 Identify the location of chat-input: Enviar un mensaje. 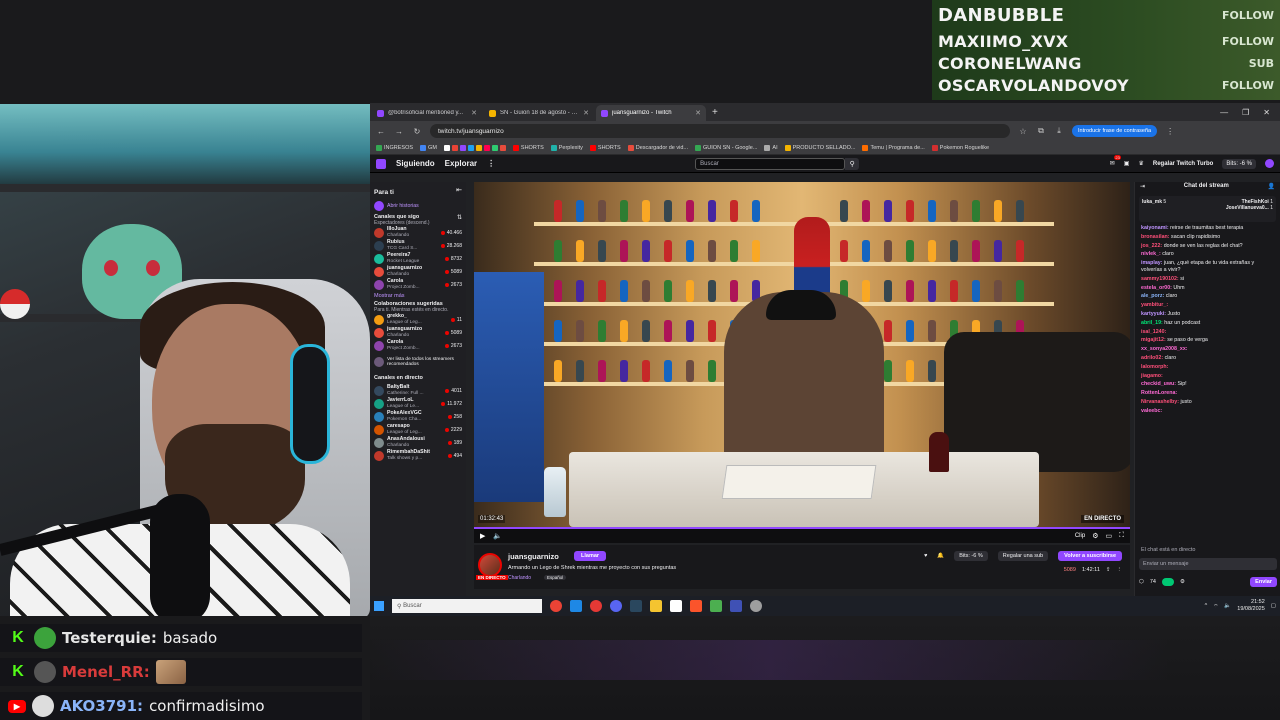
(1208, 564).